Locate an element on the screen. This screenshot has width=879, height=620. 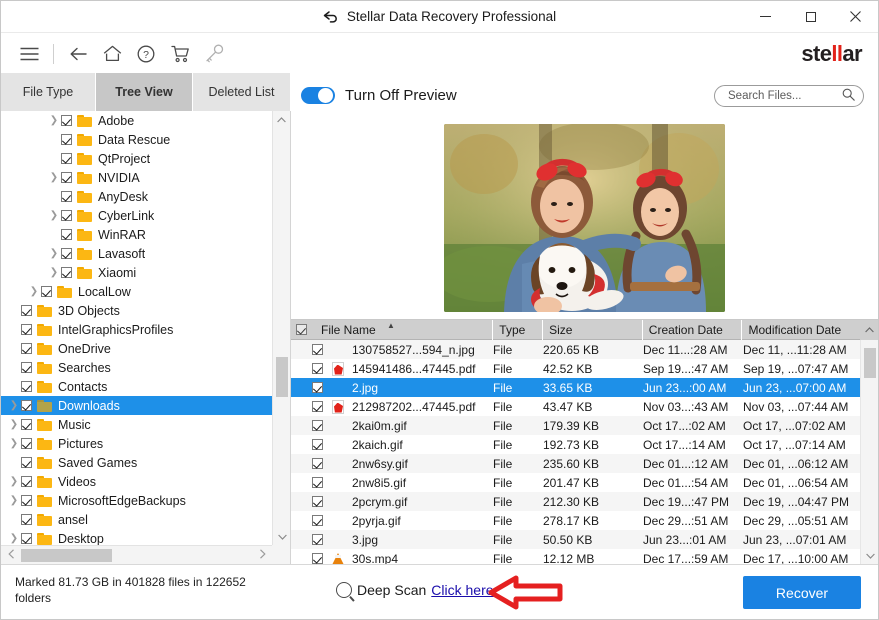
deep-scan-link: Click here is located at coordinates (462, 590).